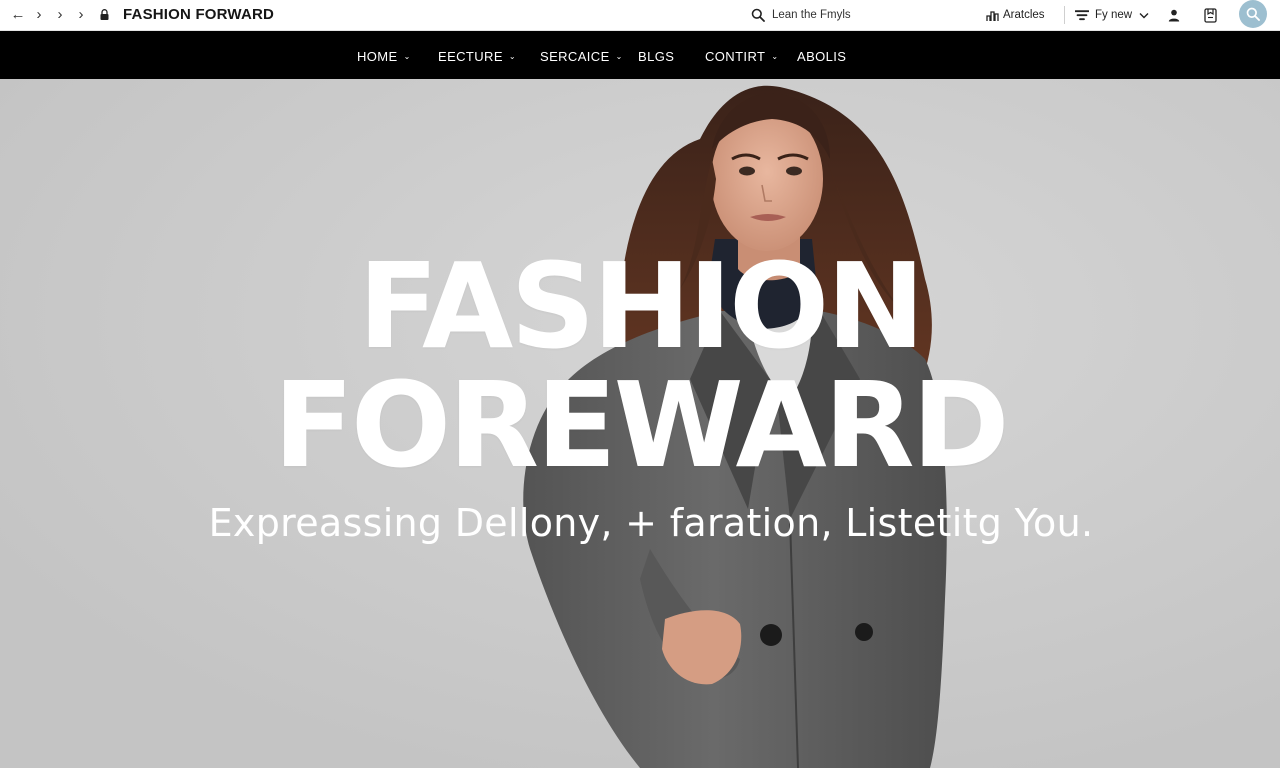 The width and height of the screenshot is (1280, 768). I want to click on nav-item-label: HOME, so click(377, 56).